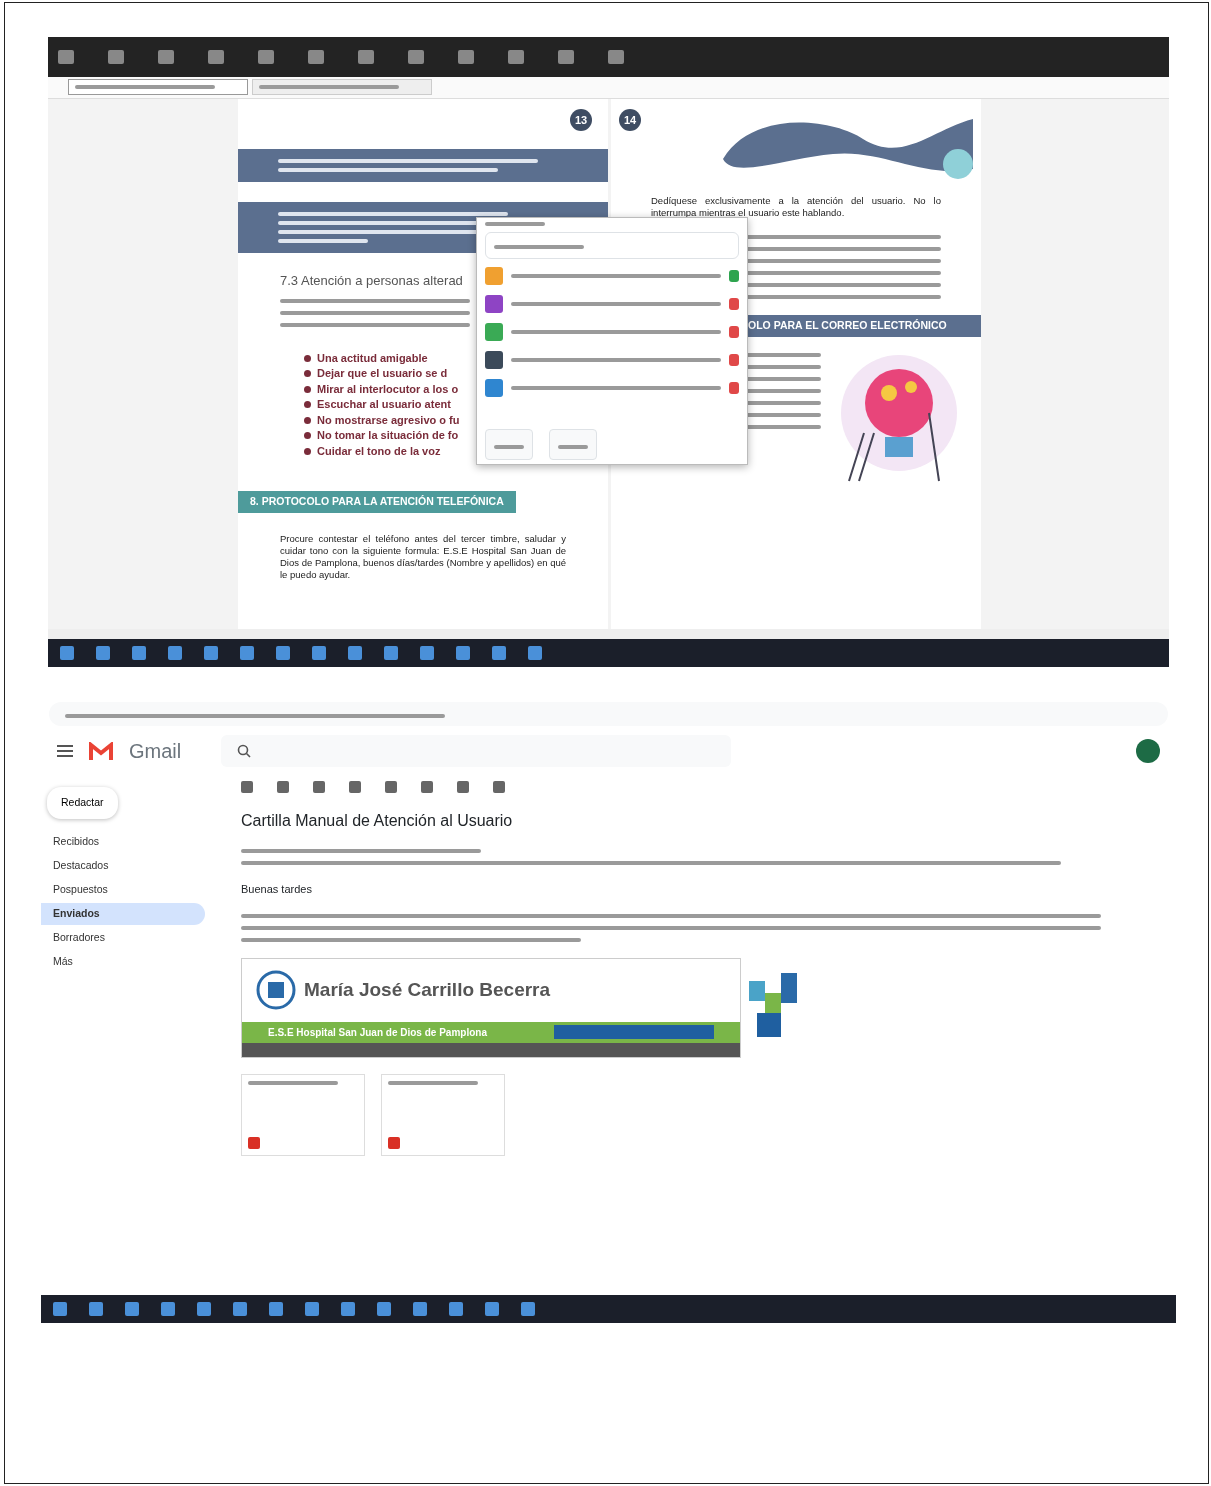  I want to click on text-line-drawing, so click(515, 224).